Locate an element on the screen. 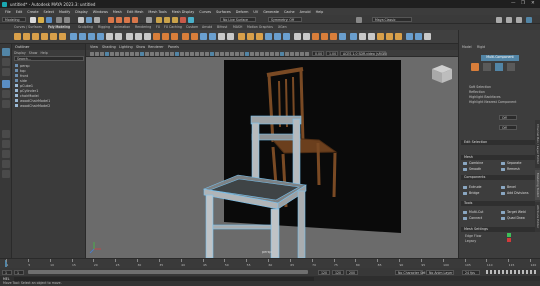 This screenshot has height=286, width=540. multi-cut-button: Multi-Cut is located at coordinates (472, 212).